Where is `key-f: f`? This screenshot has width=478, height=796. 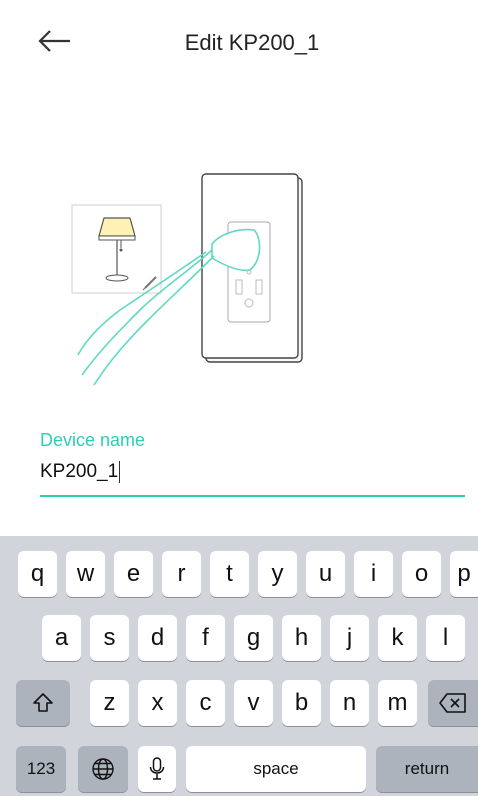 key-f: f is located at coordinates (205, 638).